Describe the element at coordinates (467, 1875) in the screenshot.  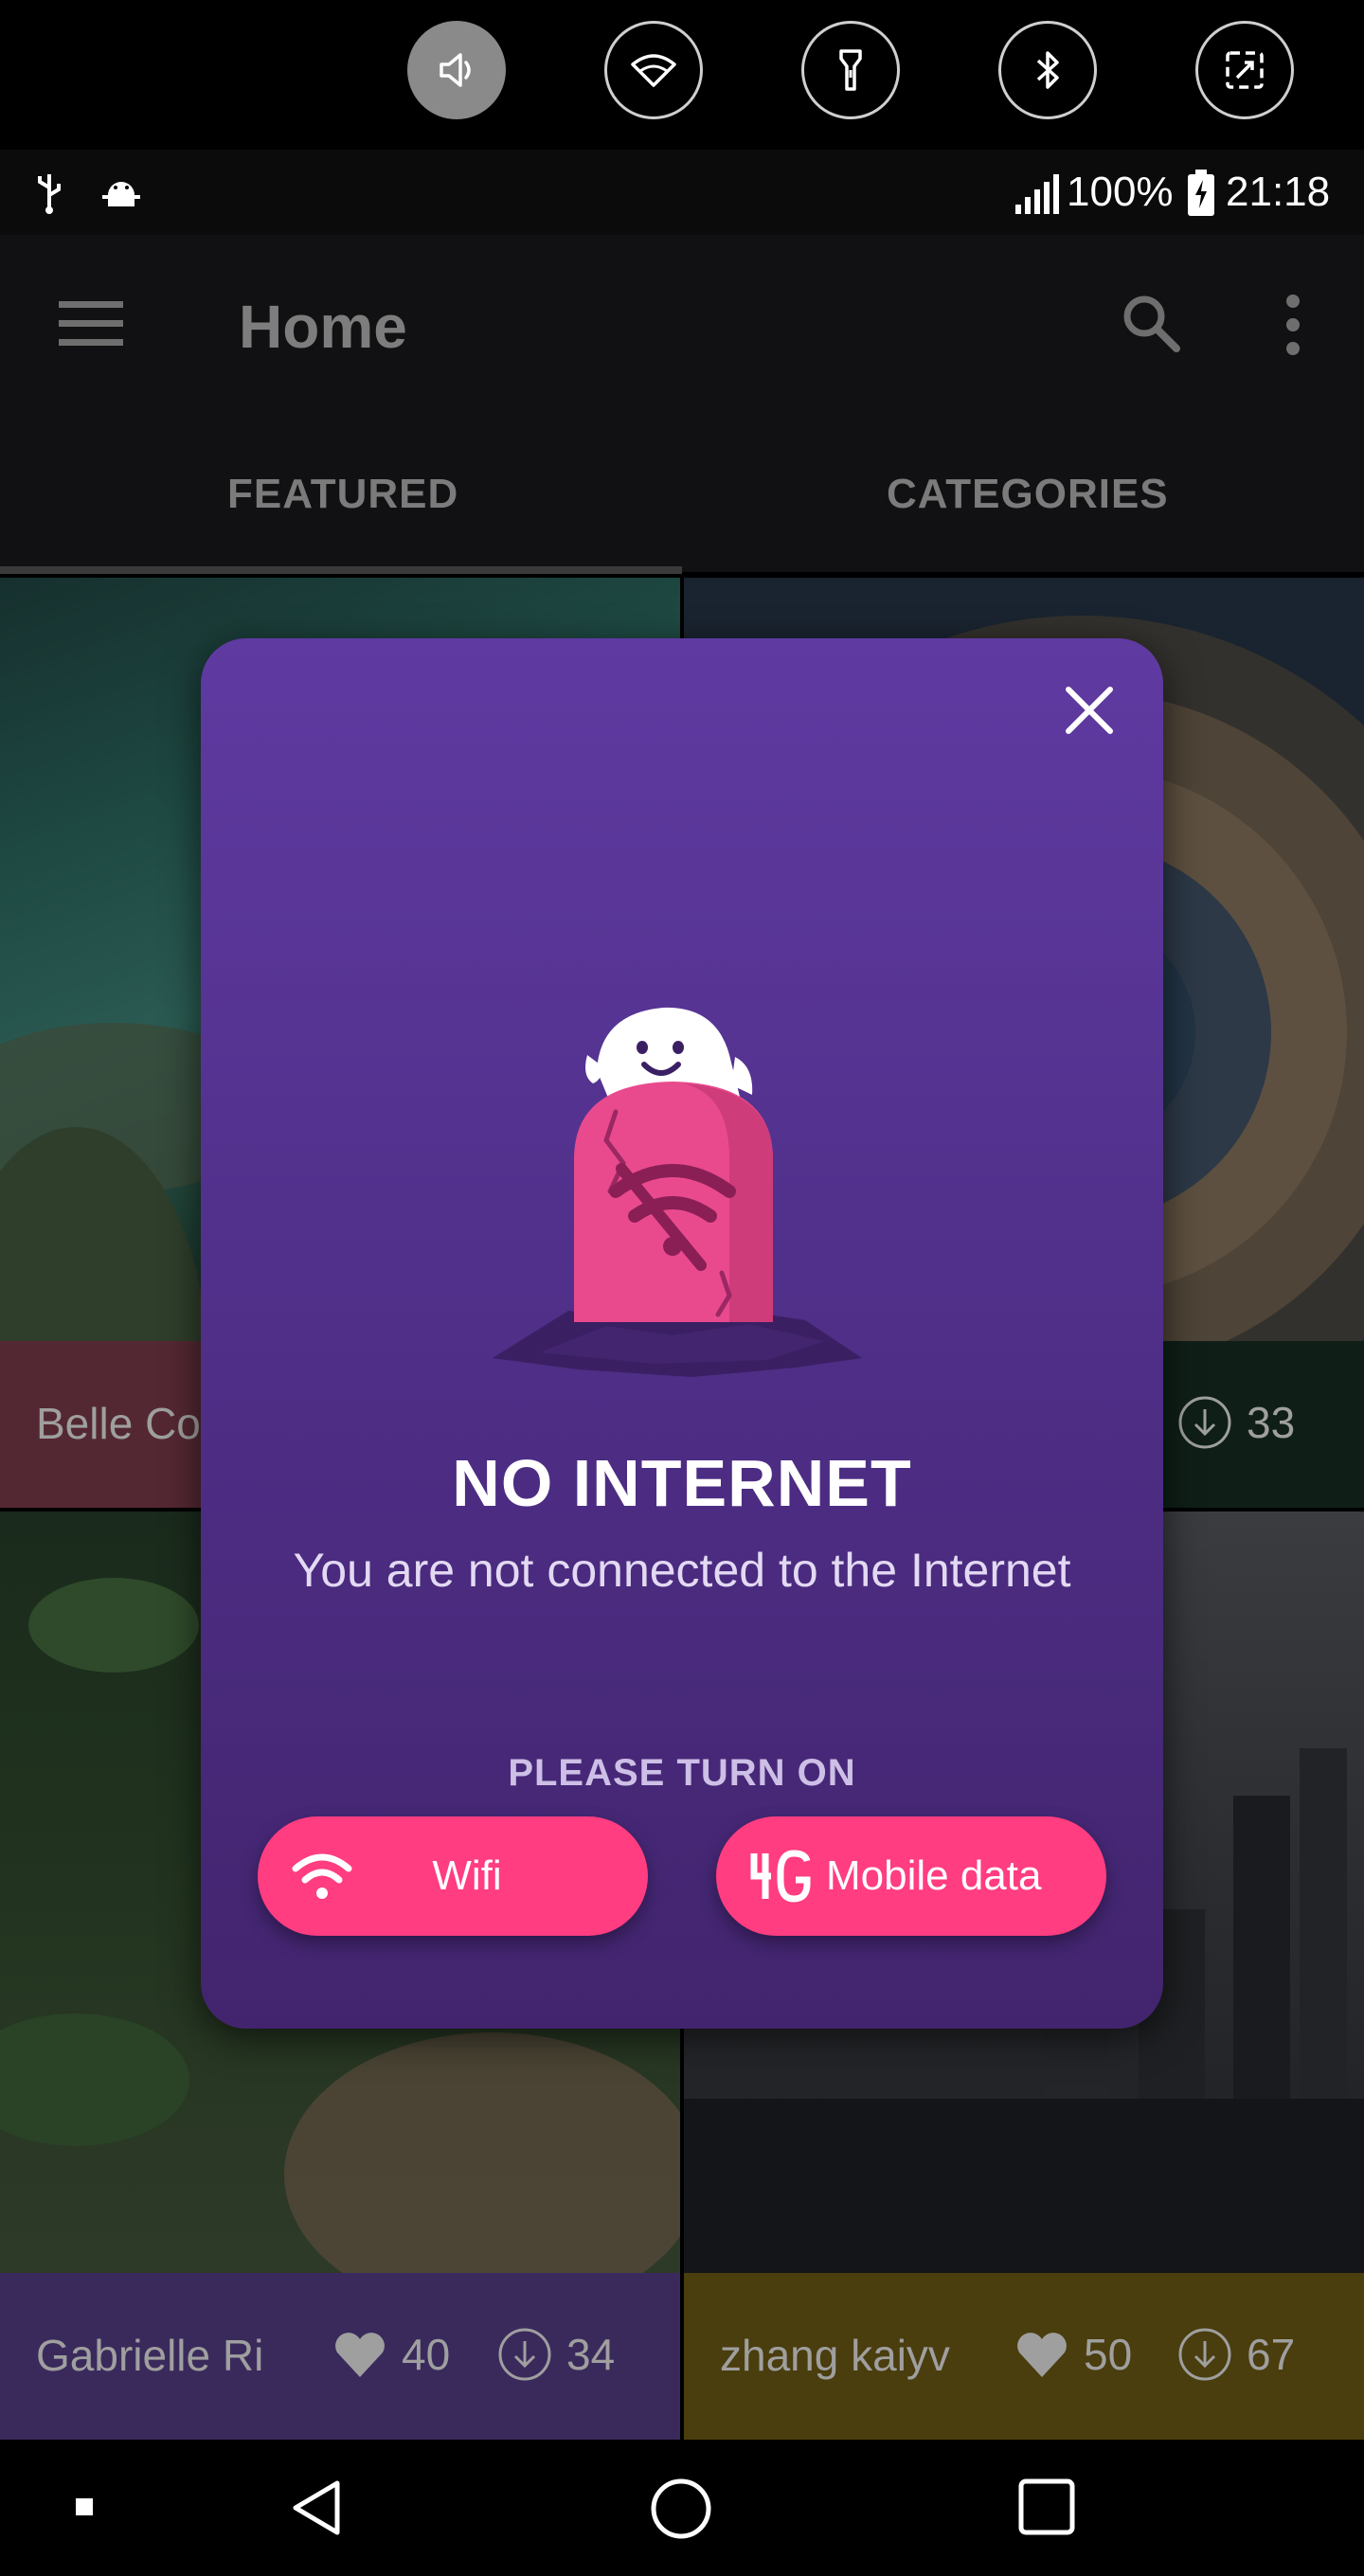
I see `wifi-button-label: Wifi` at that location.